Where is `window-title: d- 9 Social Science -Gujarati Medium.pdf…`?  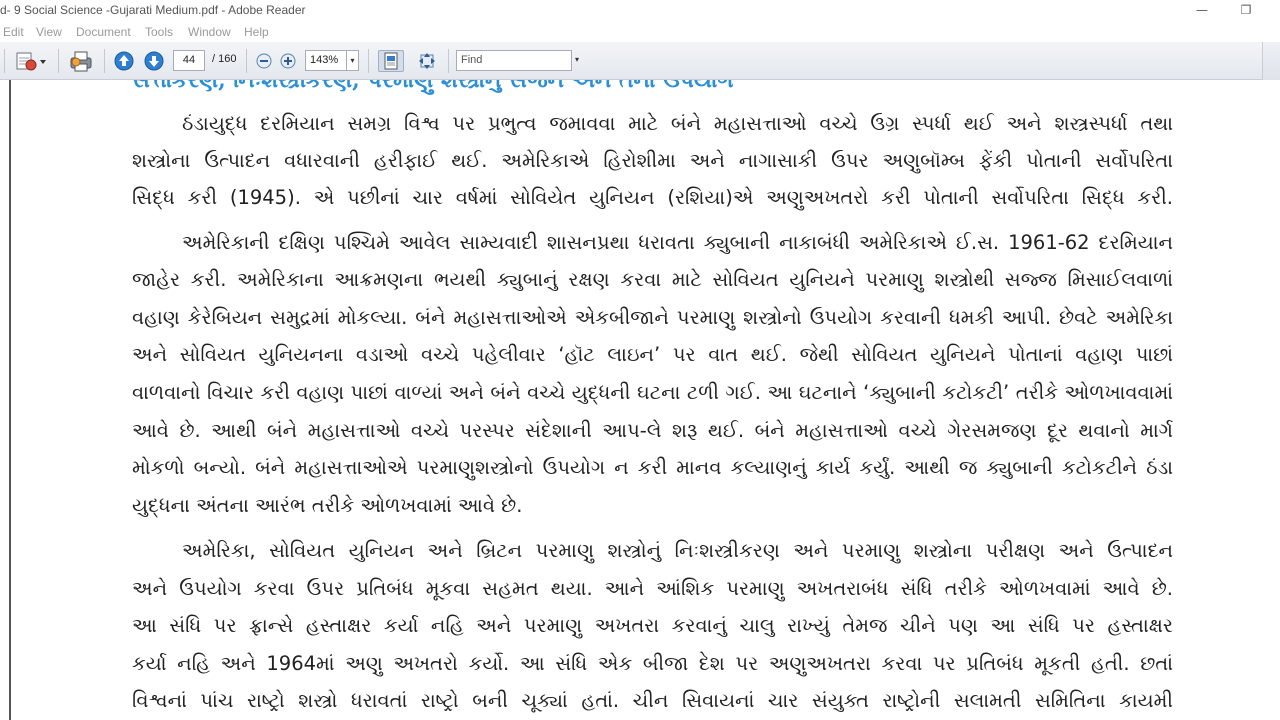
window-title: d- 9 Social Science -Gujarati Medium.pdf… is located at coordinates (153, 10).